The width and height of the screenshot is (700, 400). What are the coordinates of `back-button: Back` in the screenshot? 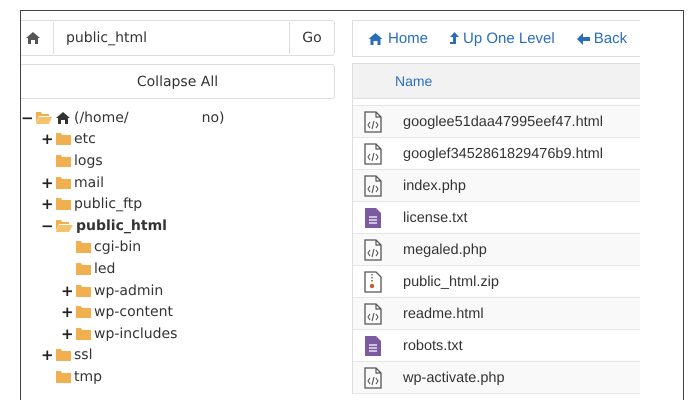 It's located at (602, 38).